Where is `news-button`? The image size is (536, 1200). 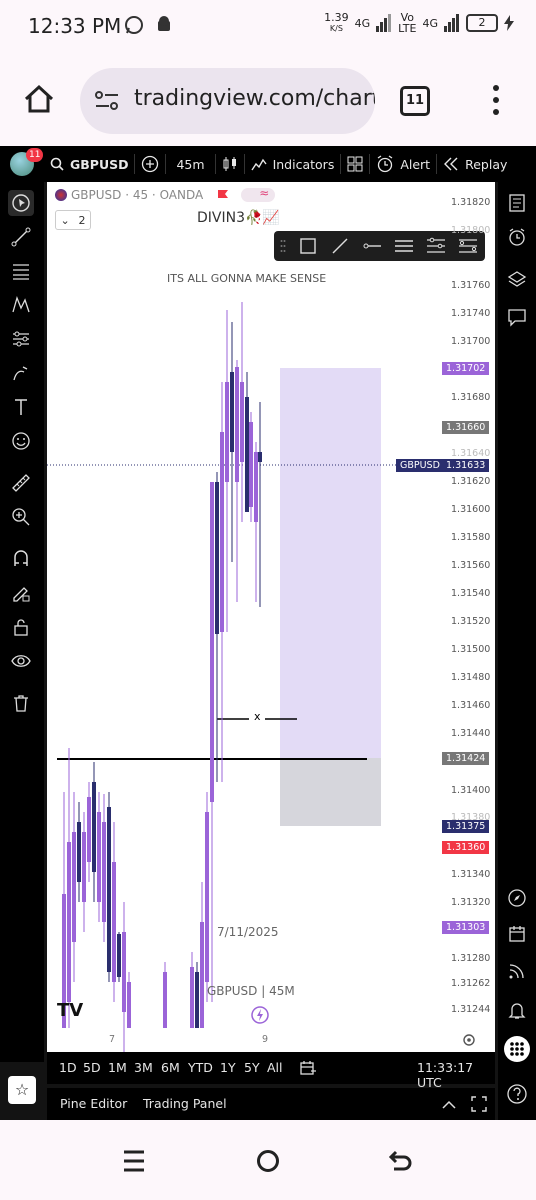 news-button is located at coordinates (517, 971).